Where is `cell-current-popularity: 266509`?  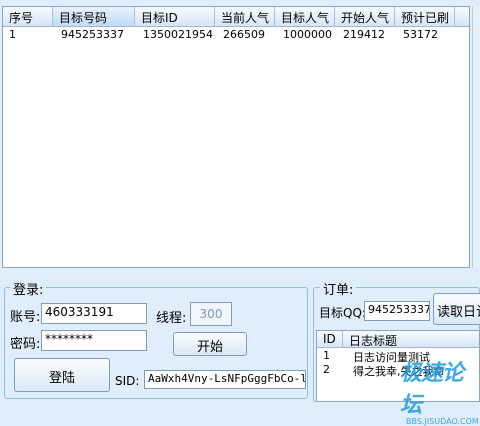 cell-current-popularity: 266509 is located at coordinates (244, 34).